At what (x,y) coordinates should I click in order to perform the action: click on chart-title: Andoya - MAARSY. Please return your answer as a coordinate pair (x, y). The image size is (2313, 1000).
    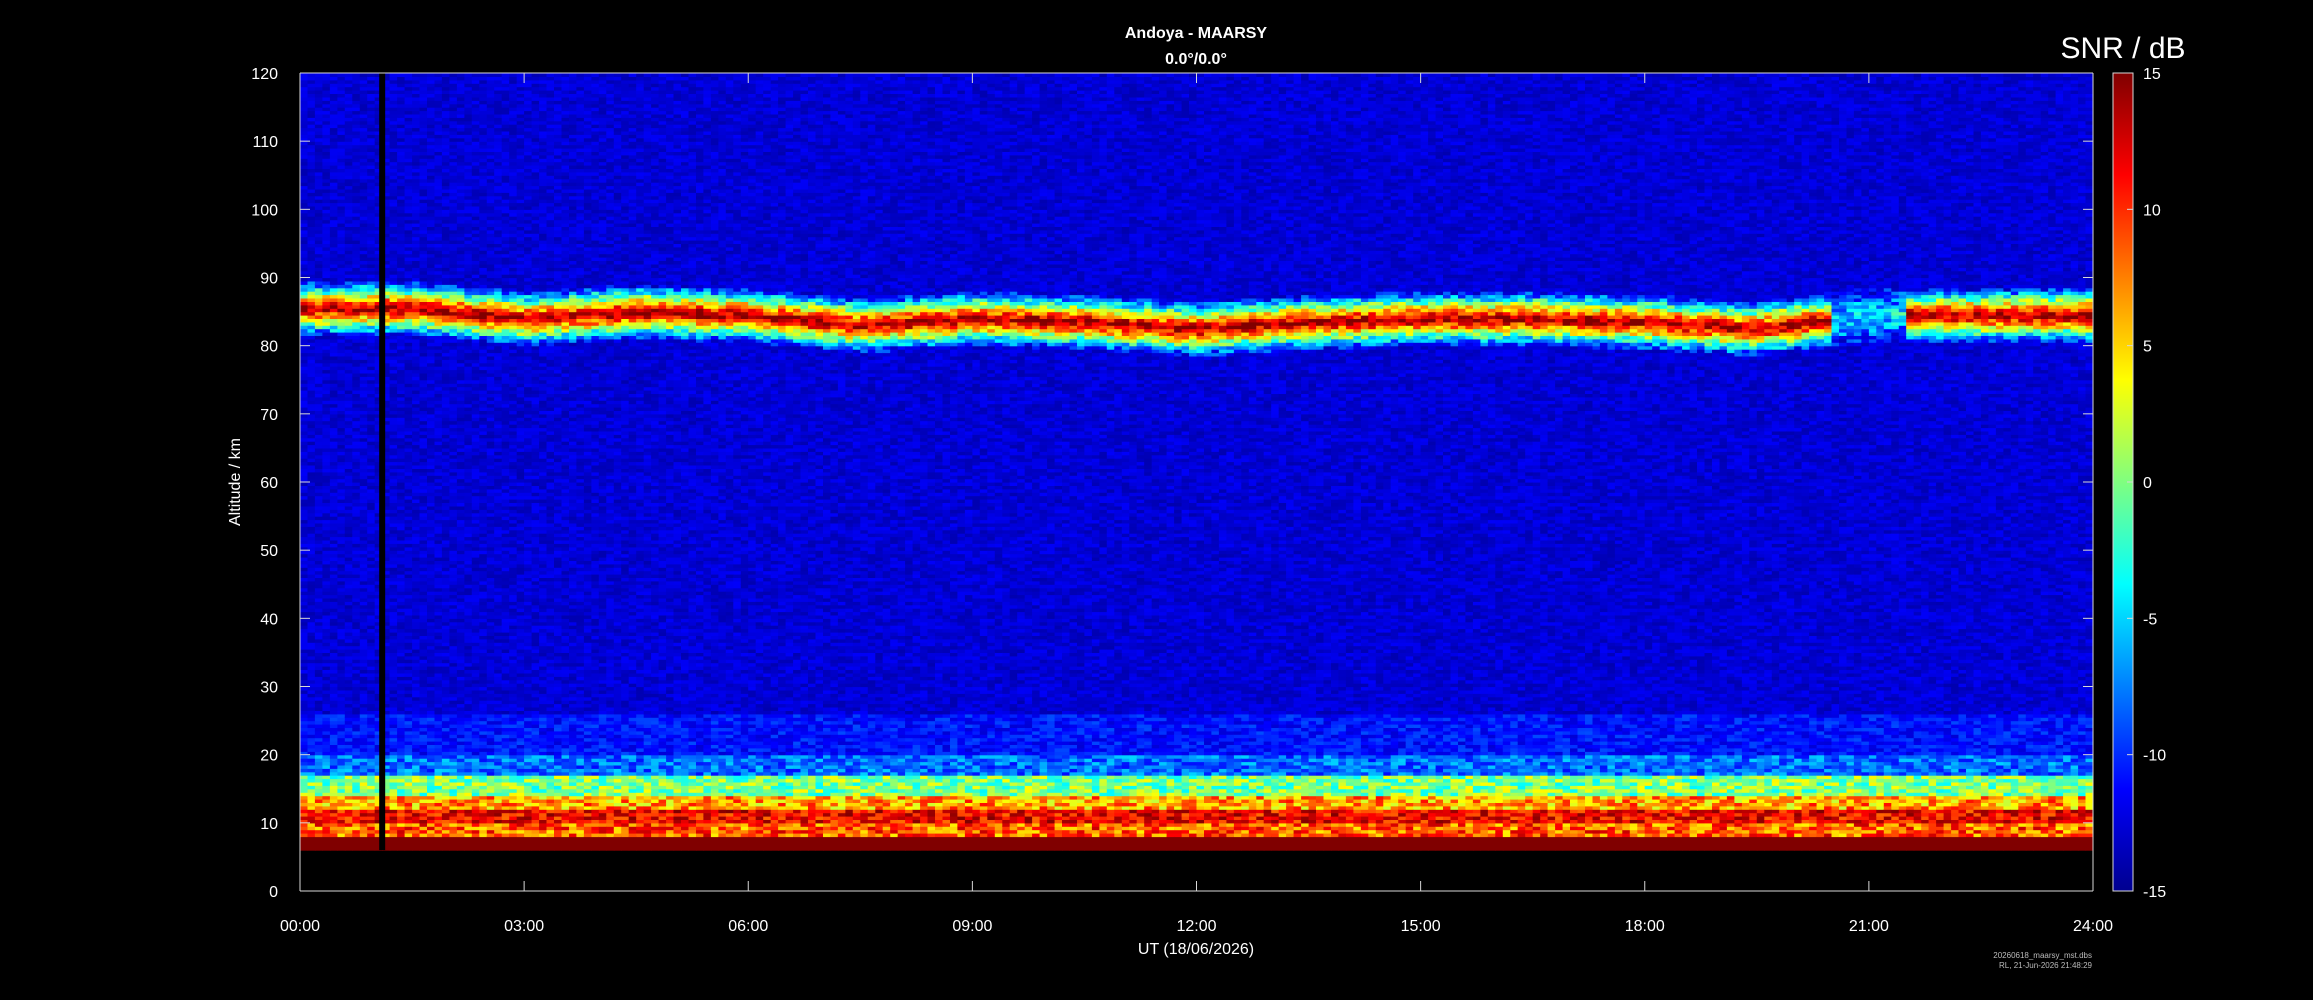
    Looking at the image, I should click on (1196, 33).